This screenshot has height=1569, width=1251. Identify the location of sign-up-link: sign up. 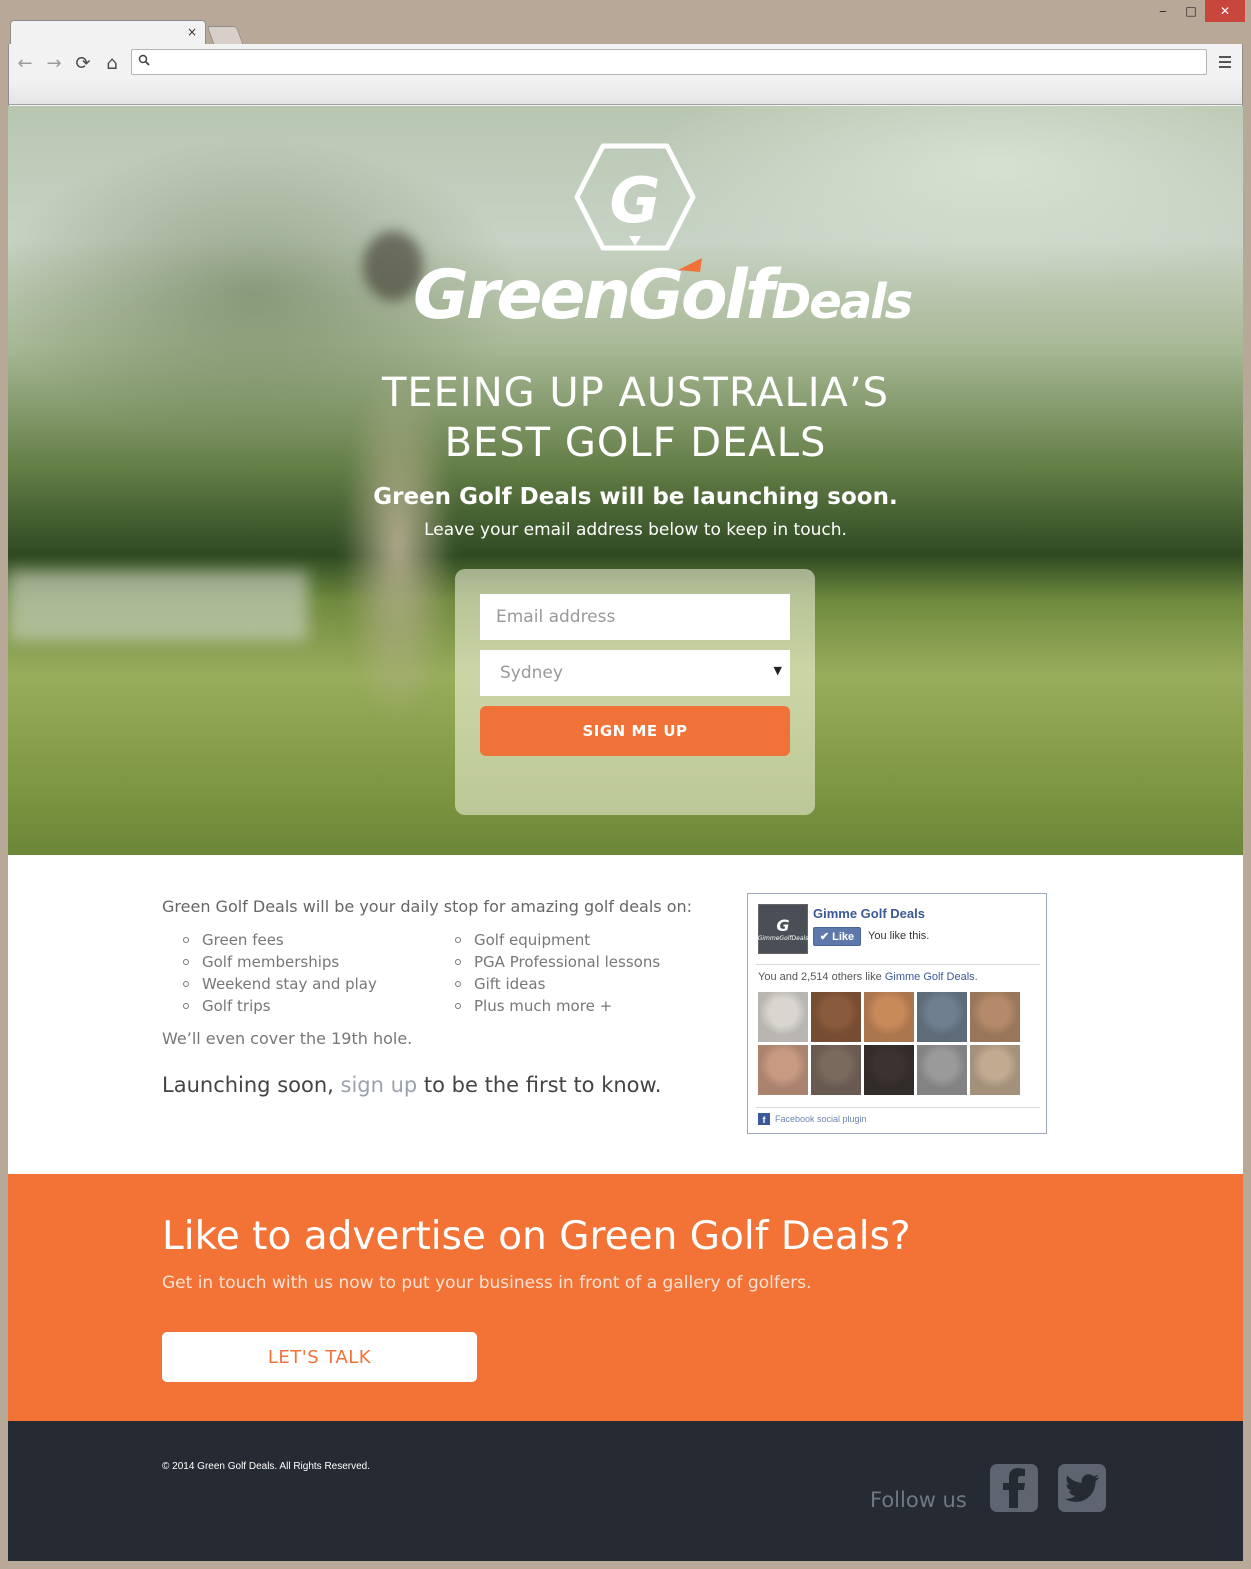
(379, 1085).